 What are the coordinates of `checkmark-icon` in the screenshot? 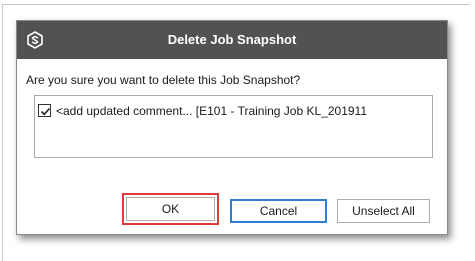 It's located at (45, 111).